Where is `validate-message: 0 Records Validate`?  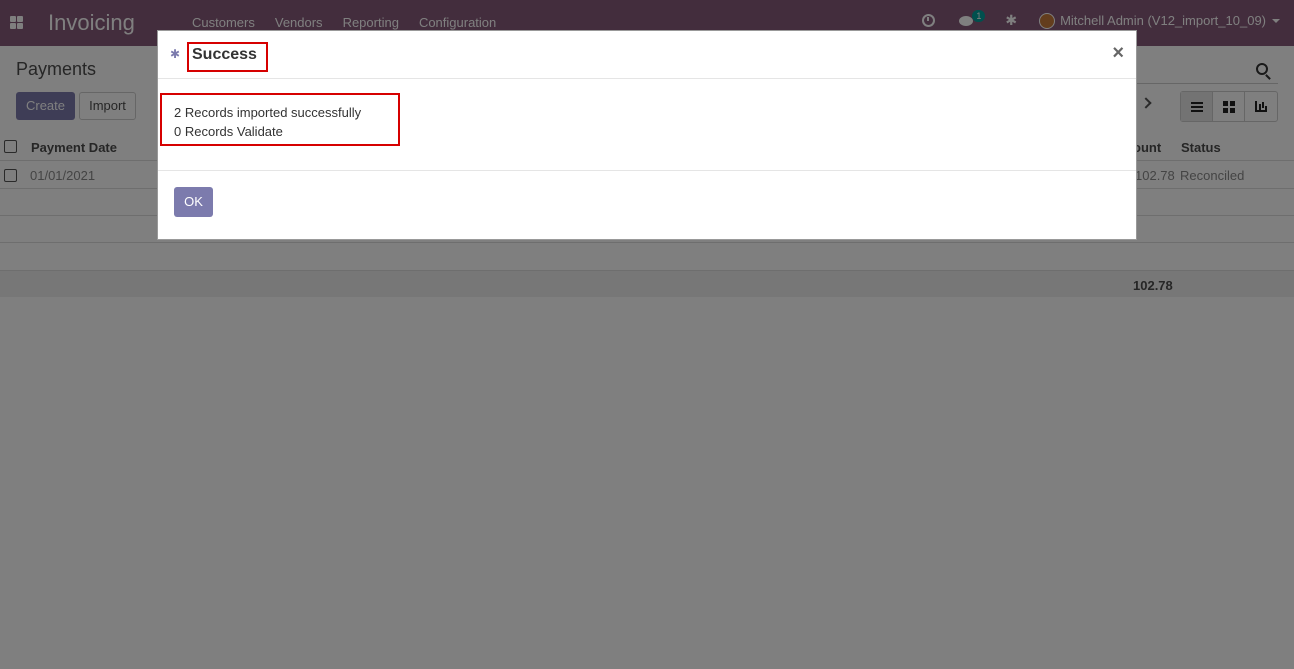 validate-message: 0 Records Validate is located at coordinates (228, 131).